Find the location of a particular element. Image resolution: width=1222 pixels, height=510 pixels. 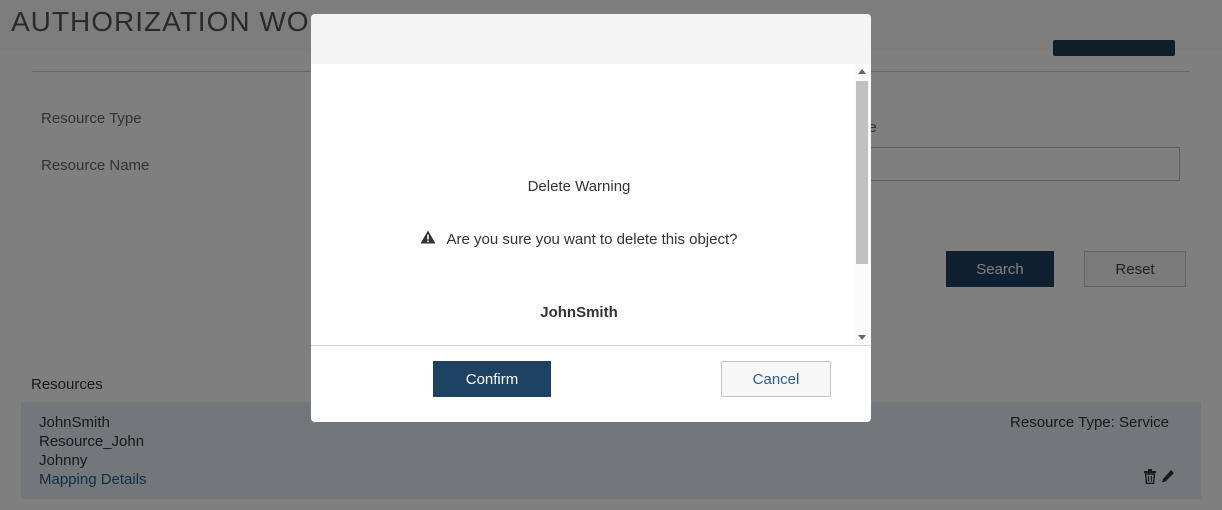

modal-title: Delete Warning is located at coordinates (579, 186).